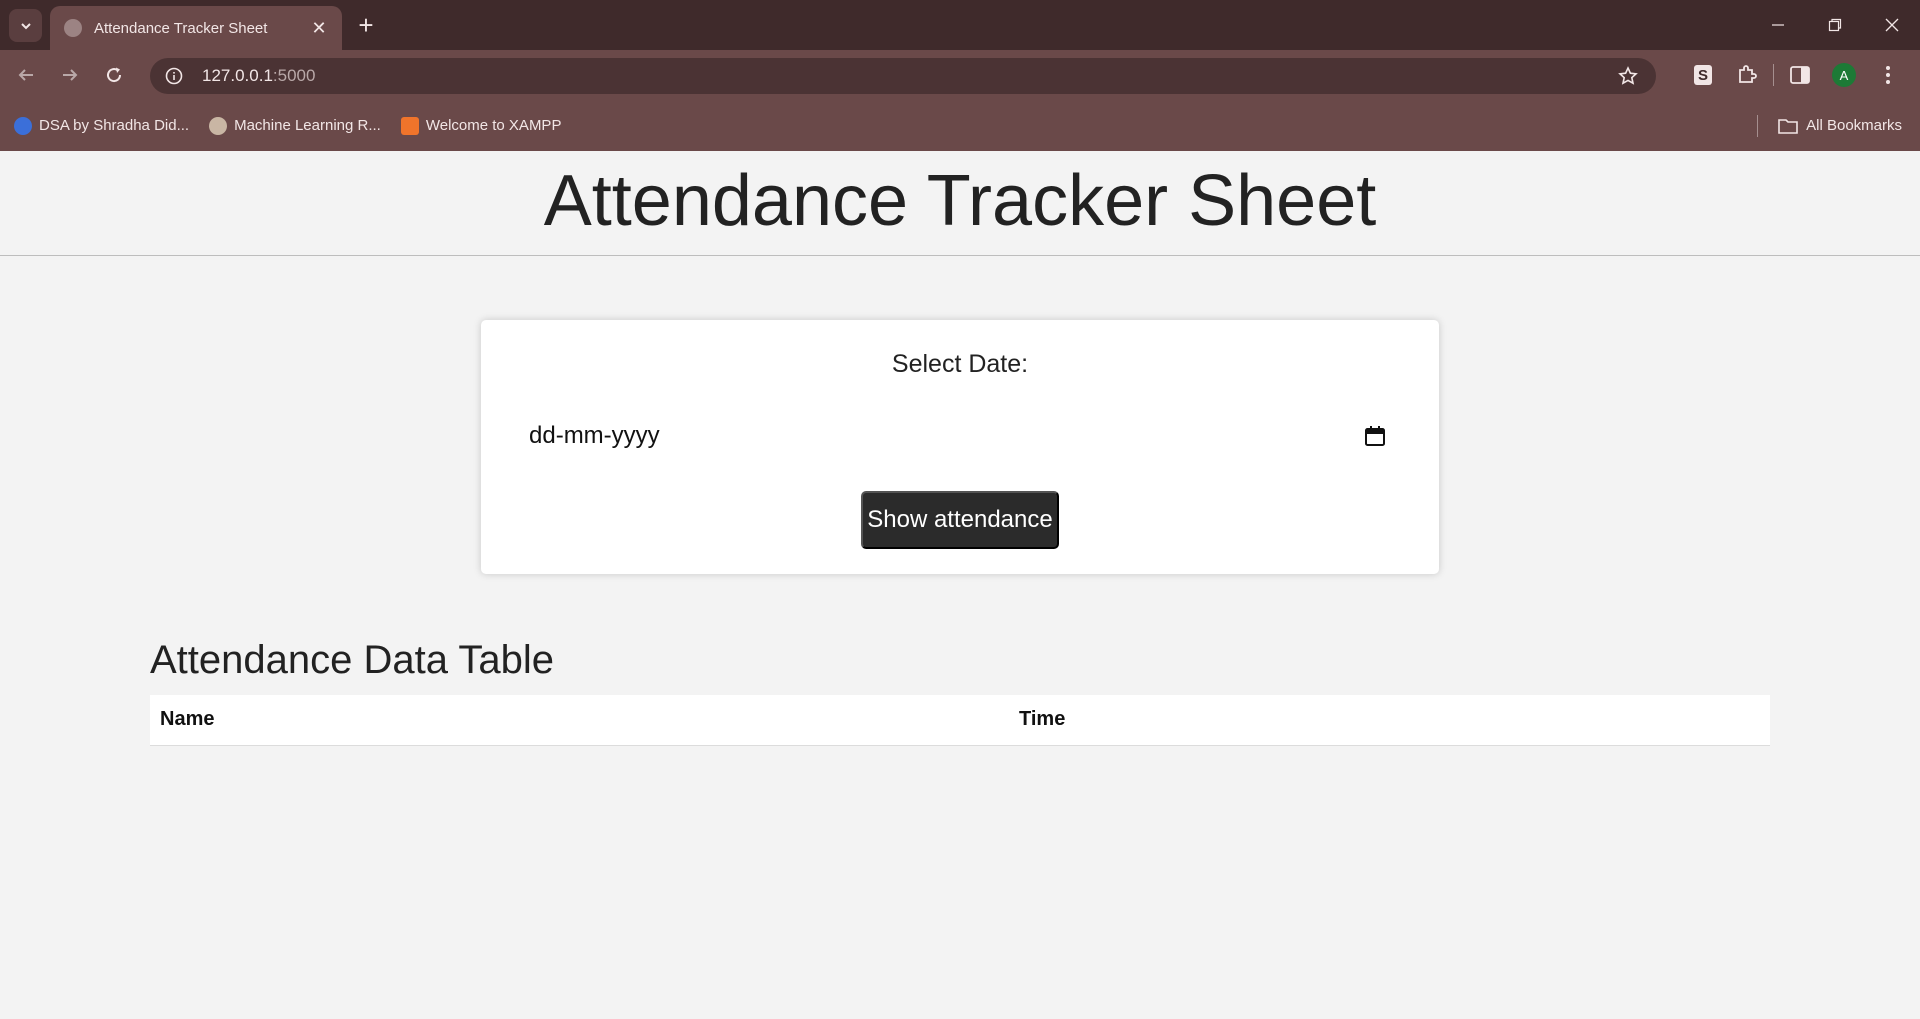 The width and height of the screenshot is (1920, 1019). Describe the element at coordinates (594, 435) in the screenshot. I see `date-placeholder: dd-mm-yyyy` at that location.